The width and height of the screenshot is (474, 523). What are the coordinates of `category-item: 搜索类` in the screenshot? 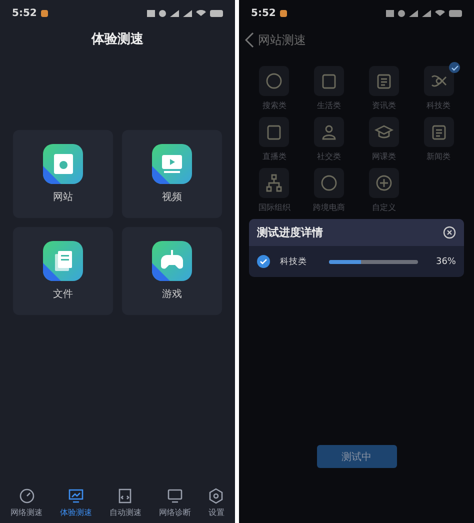 It's located at (274, 88).